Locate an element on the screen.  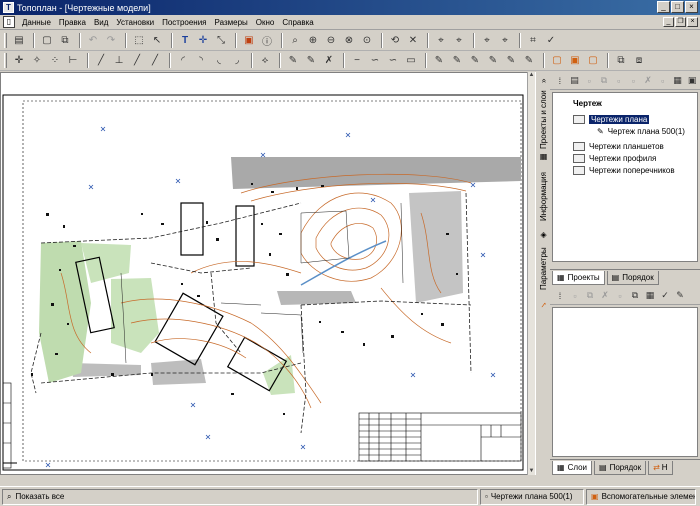
tree-item-plan-500: ✎ Чертеж плана 500(1) is located at coordinates (641, 131).